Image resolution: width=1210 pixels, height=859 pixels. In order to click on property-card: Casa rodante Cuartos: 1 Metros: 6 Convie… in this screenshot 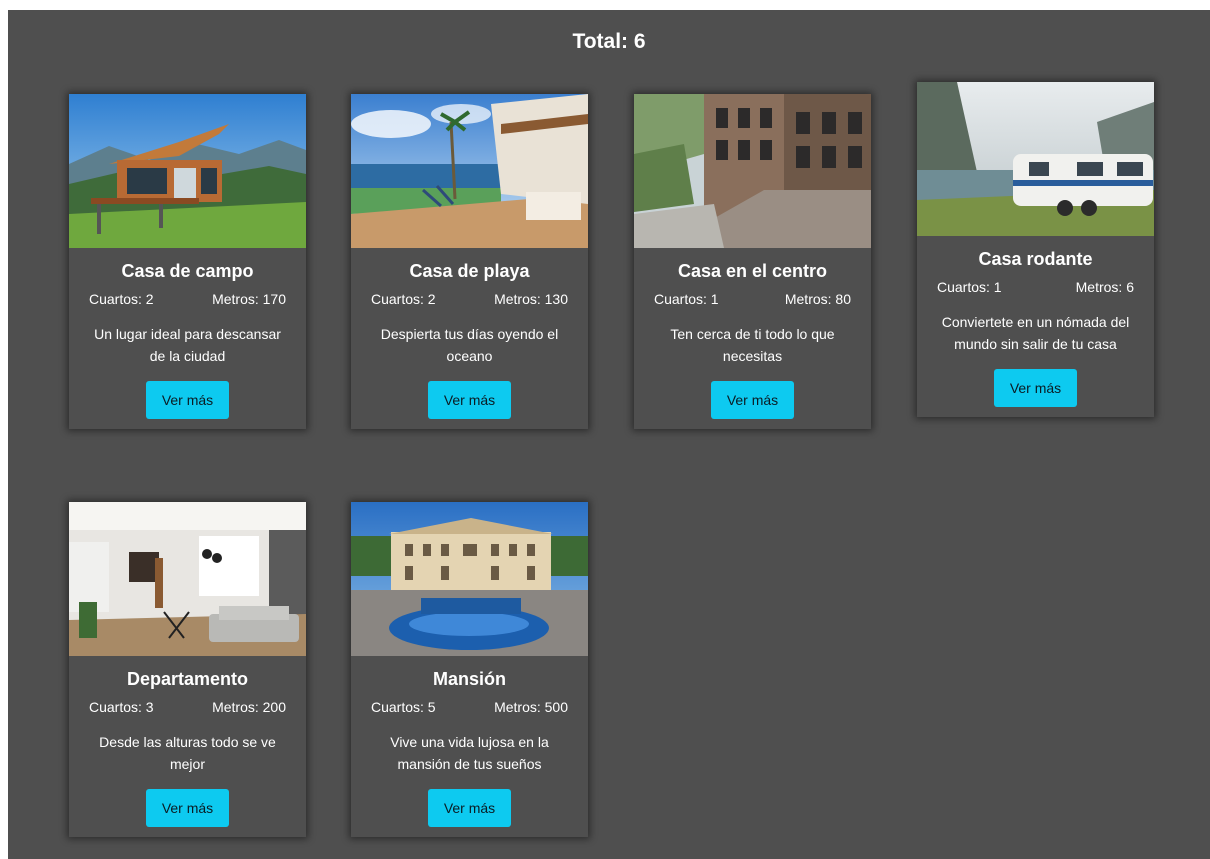, I will do `click(1035, 249)`.